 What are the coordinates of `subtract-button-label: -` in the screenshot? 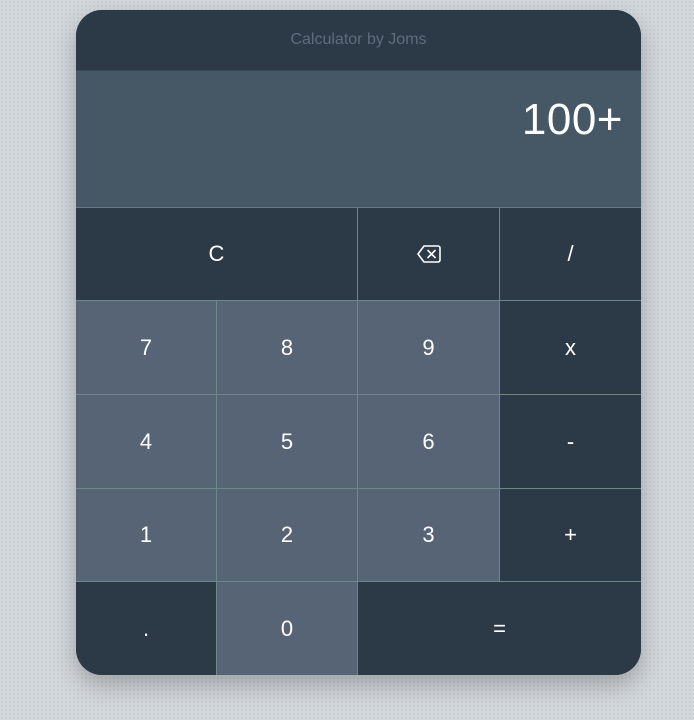 It's located at (570, 441).